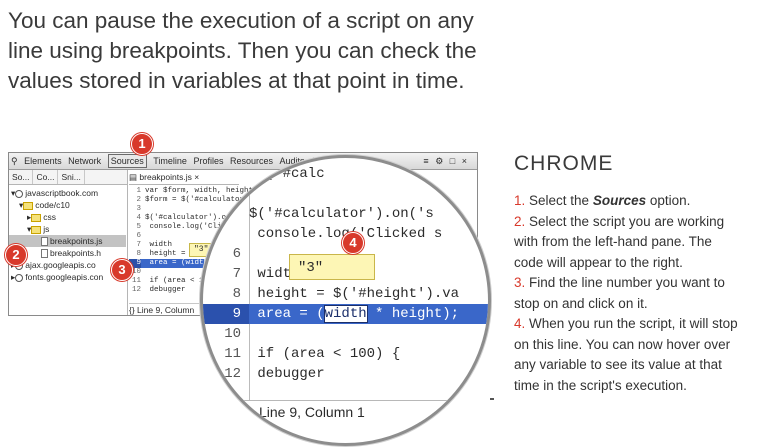 The image size is (783, 448). What do you see at coordinates (287, 174) in the screenshot?
I see `code-line: $('#calc` at bounding box center [287, 174].